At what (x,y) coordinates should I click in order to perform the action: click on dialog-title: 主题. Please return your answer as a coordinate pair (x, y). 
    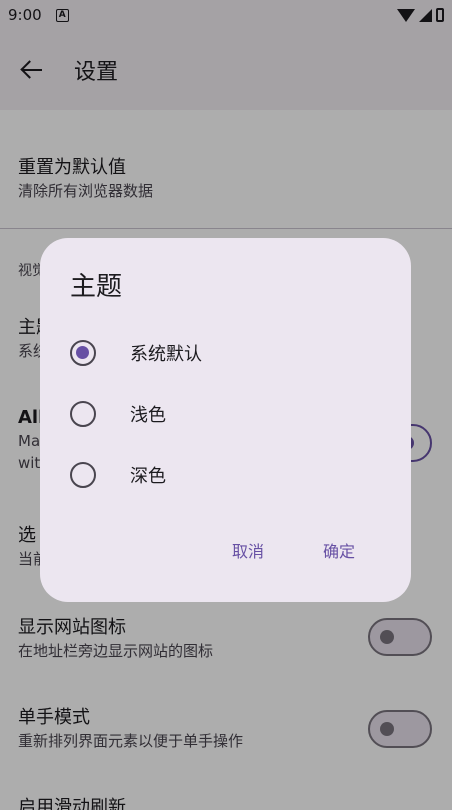
    Looking at the image, I should click on (96, 287).